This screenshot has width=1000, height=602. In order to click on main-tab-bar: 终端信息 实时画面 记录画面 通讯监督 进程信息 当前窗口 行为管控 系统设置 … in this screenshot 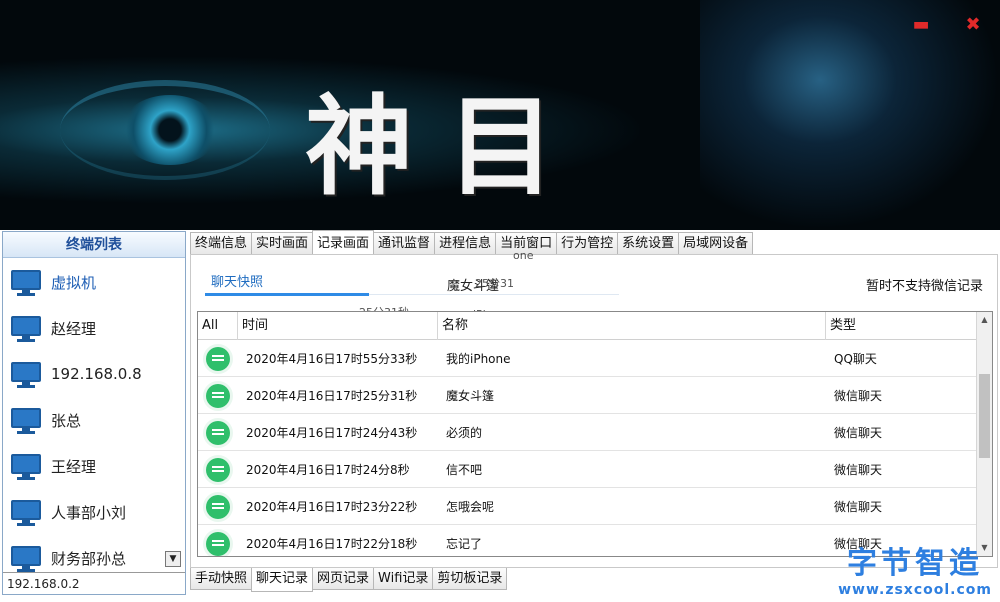, I will do `click(472, 242)`.